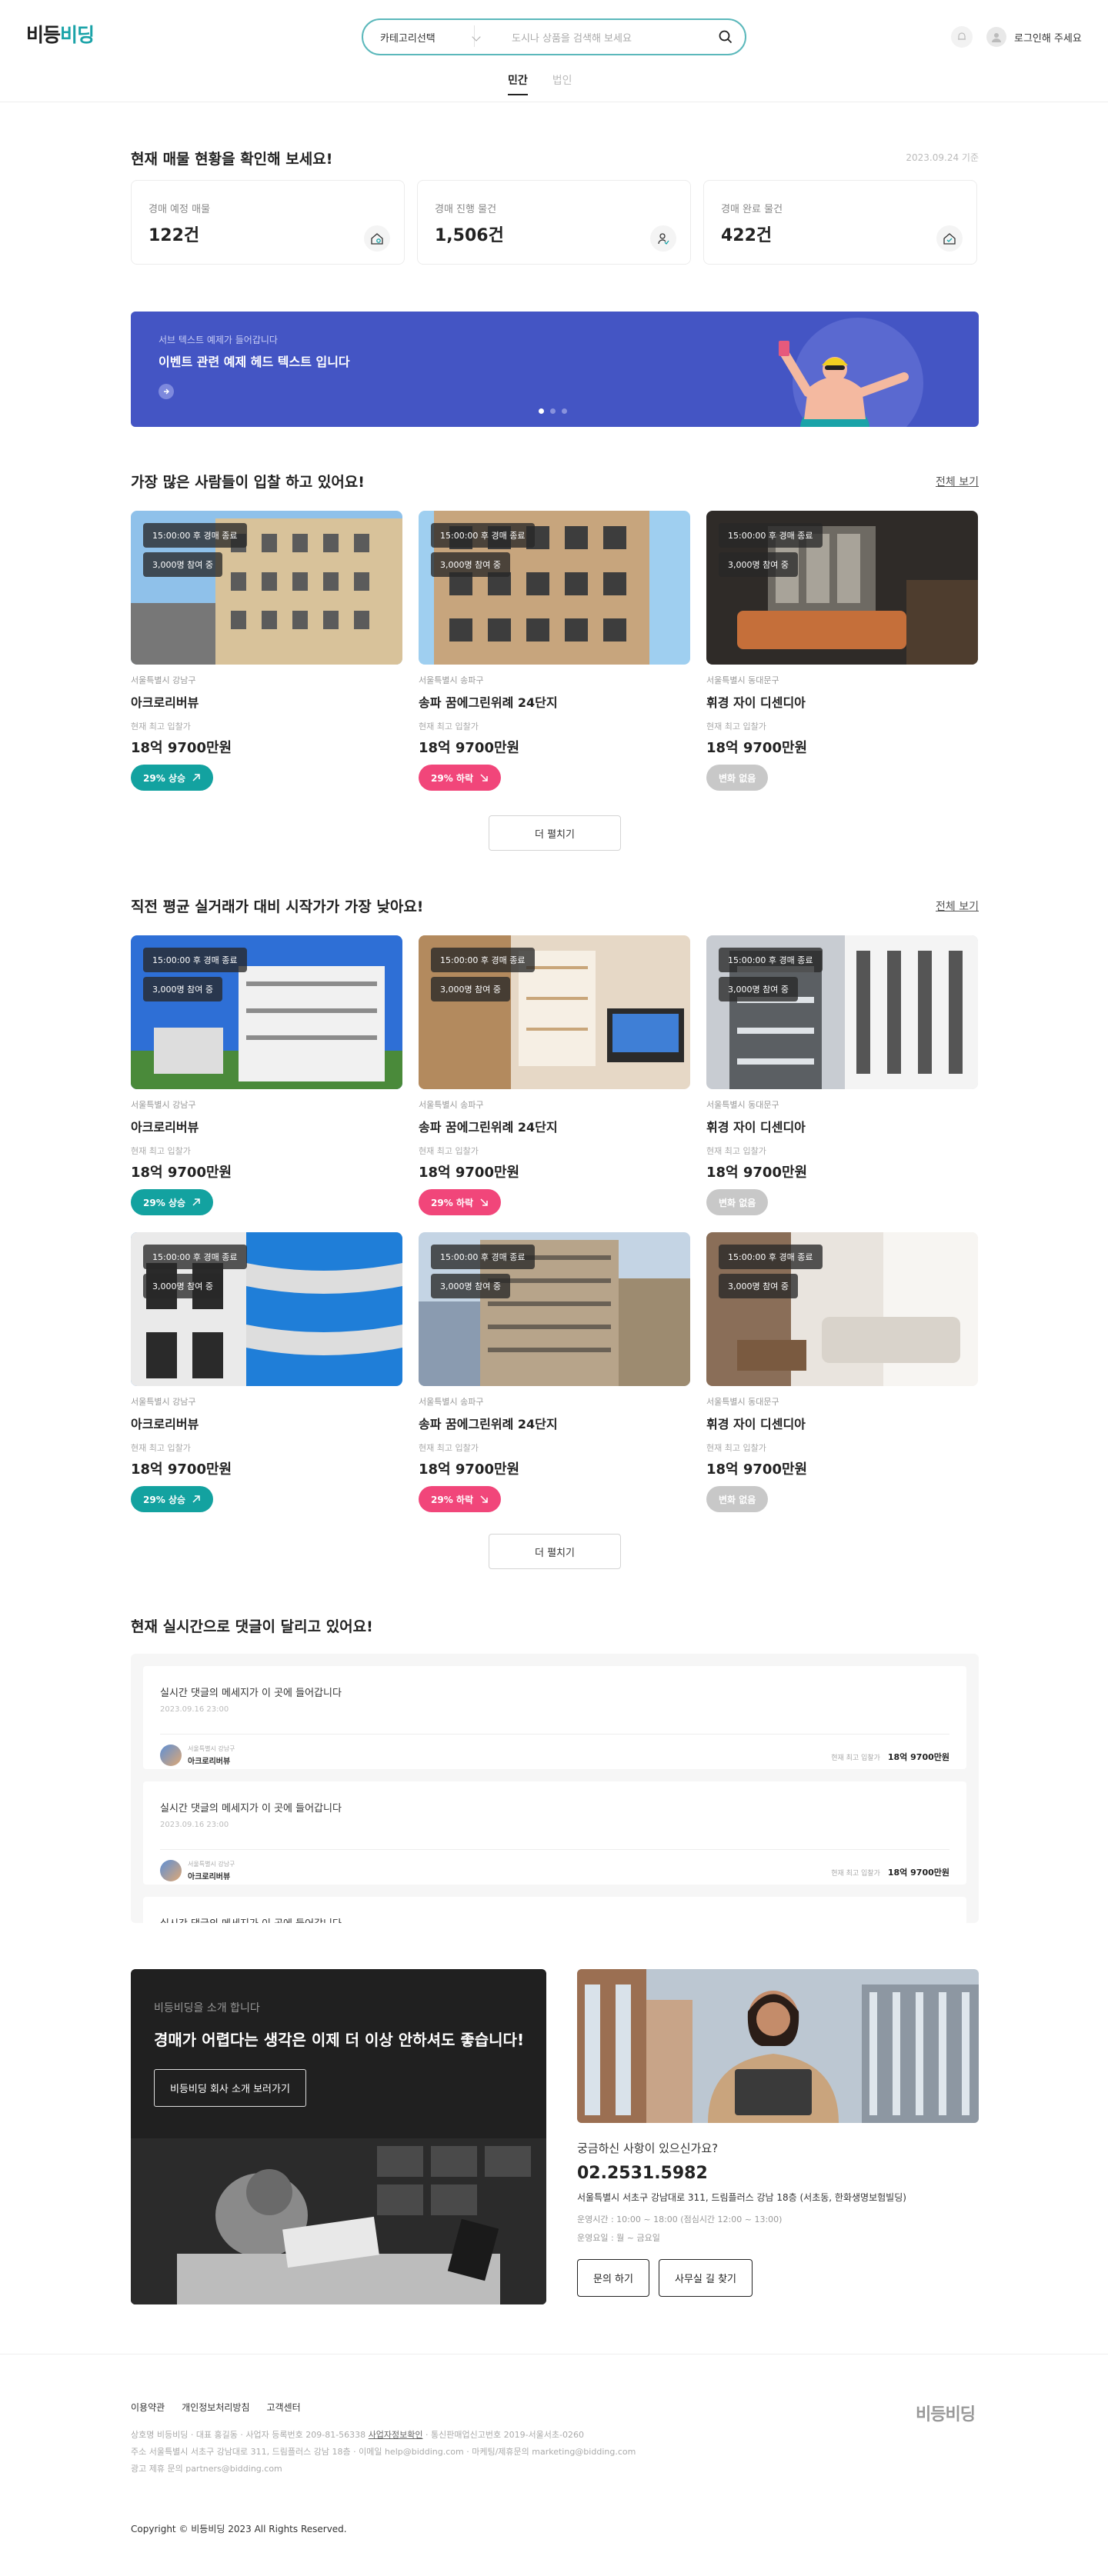 This screenshot has height=2576, width=1108. What do you see at coordinates (195, 1825) in the screenshot?
I see `comment-date: 2023.09.16 23:00` at bounding box center [195, 1825].